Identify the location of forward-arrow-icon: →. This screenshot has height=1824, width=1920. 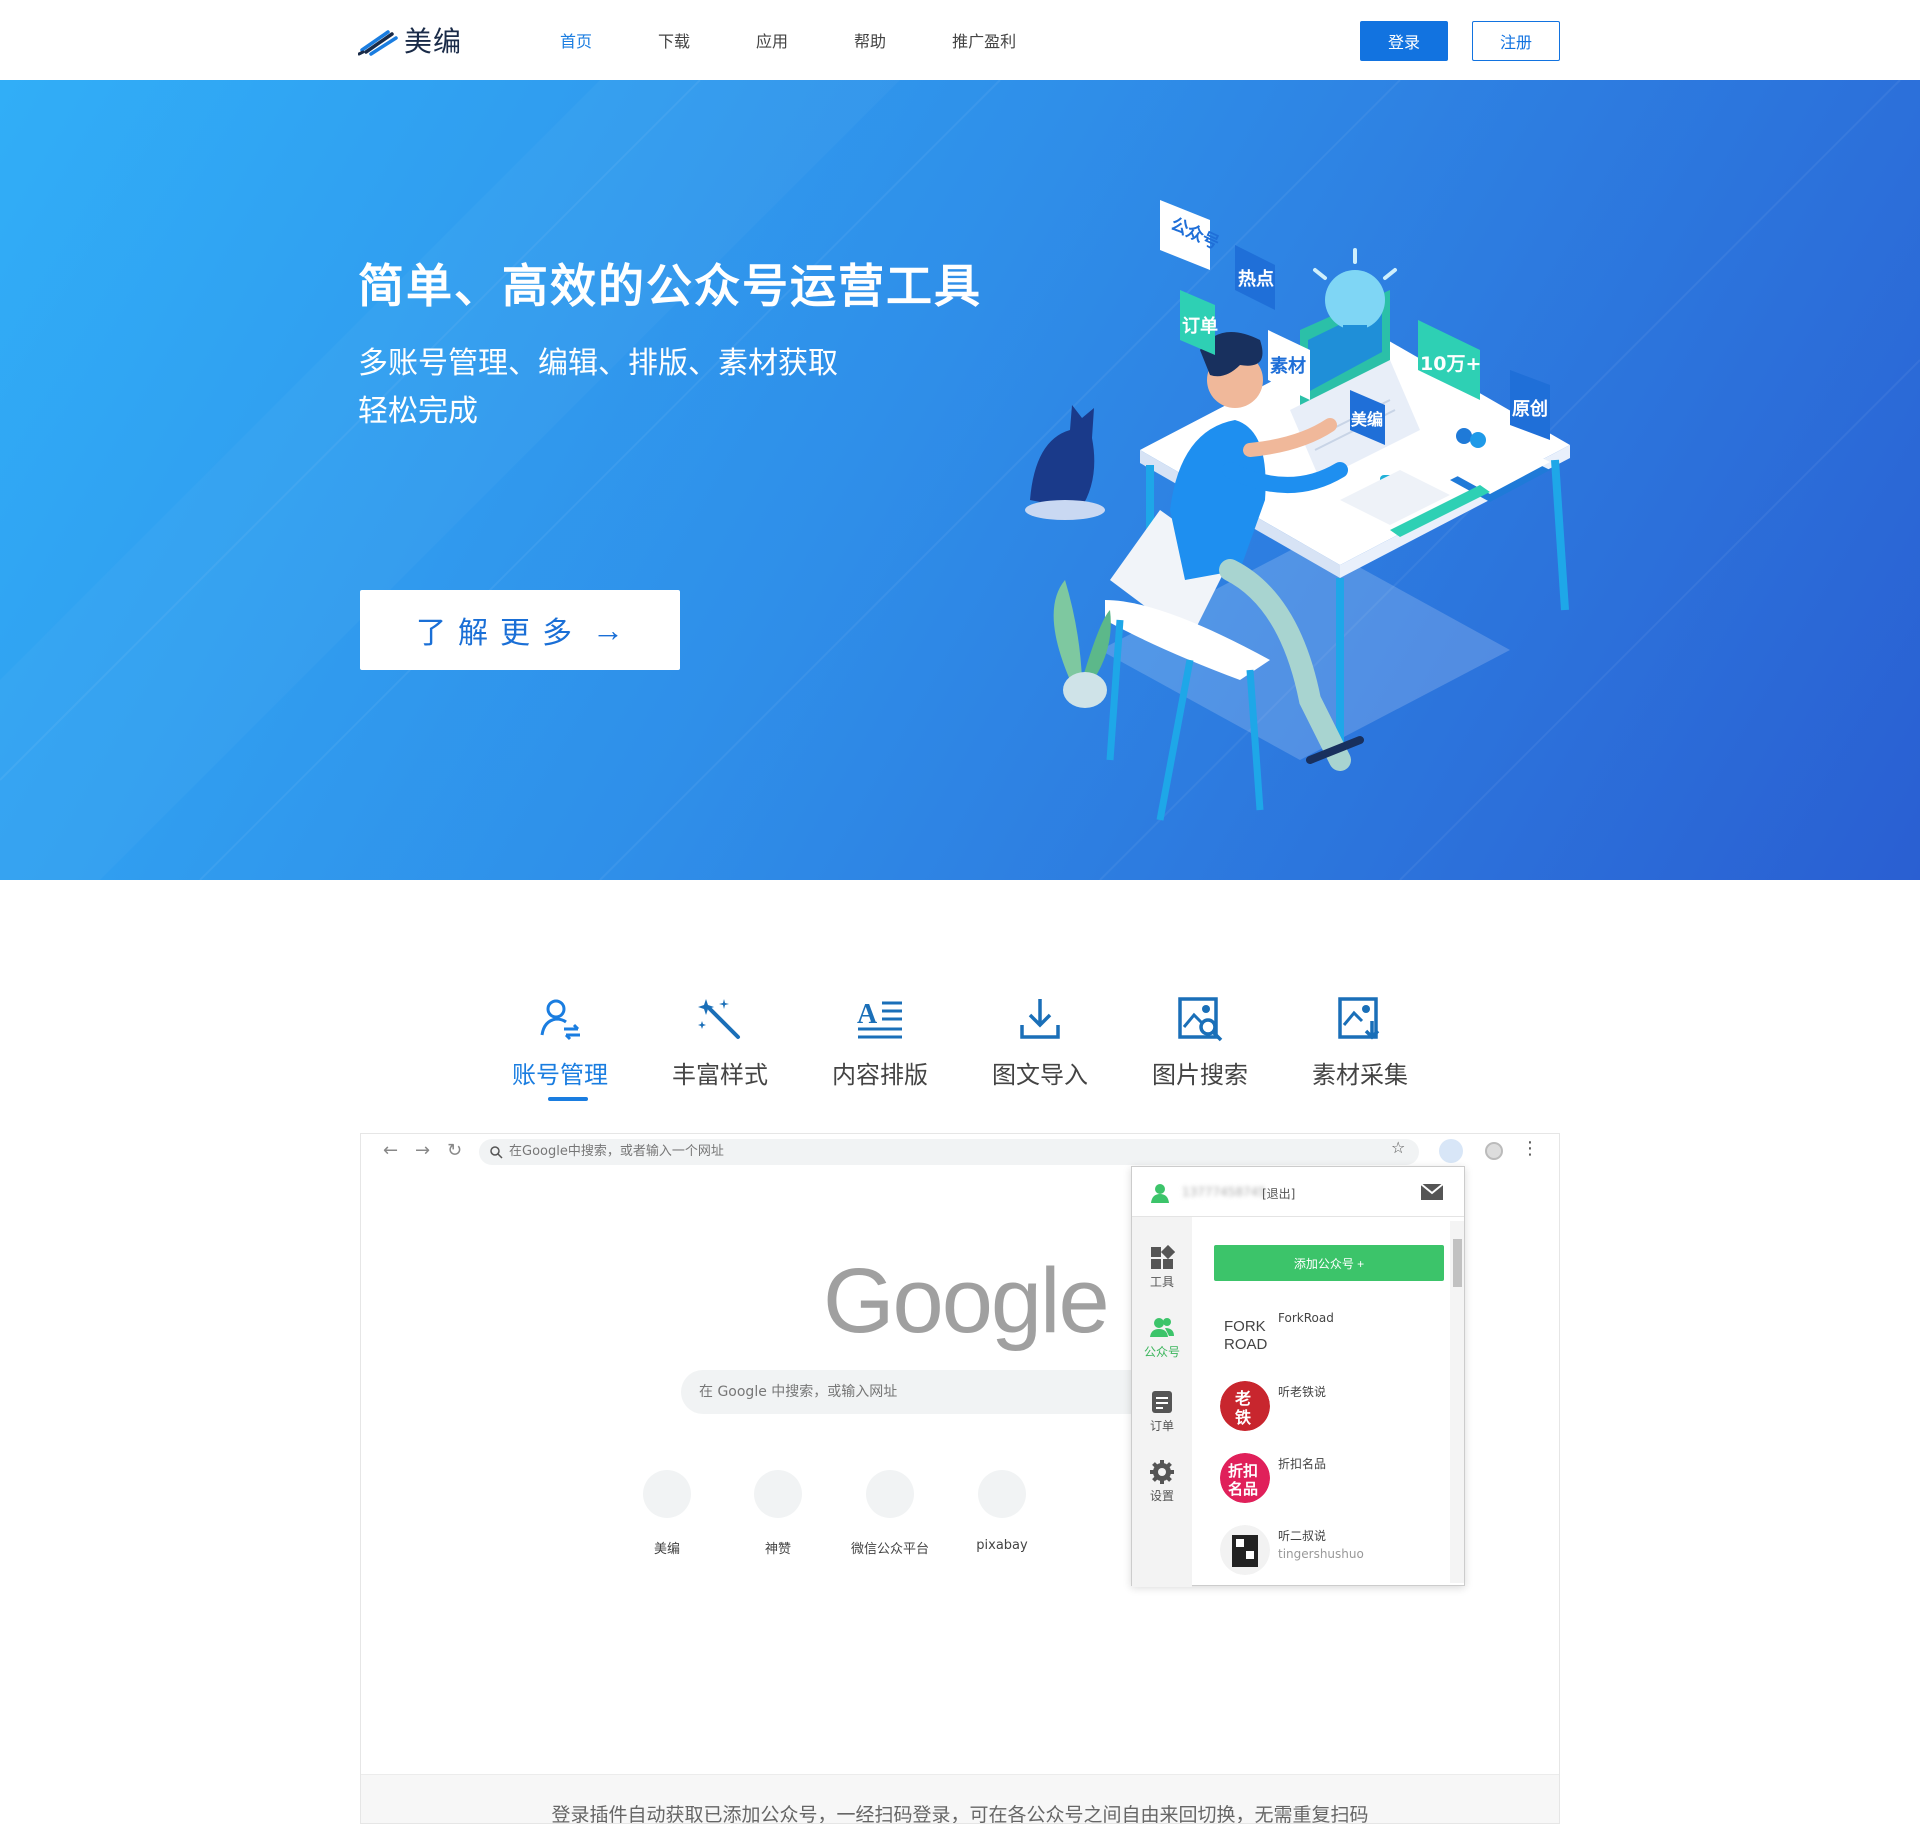
(422, 1150).